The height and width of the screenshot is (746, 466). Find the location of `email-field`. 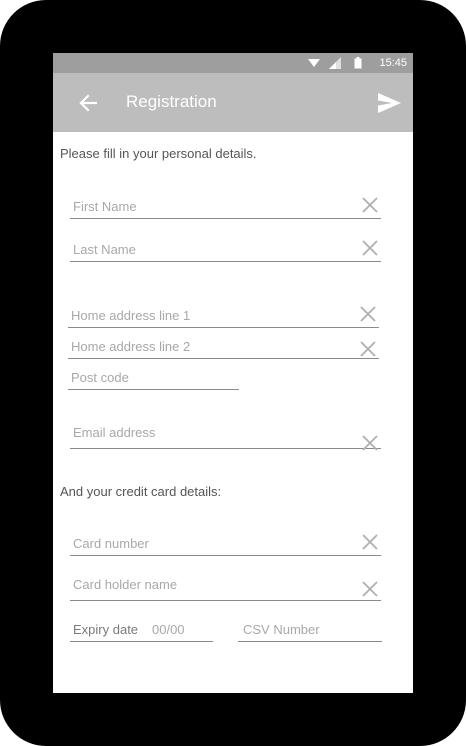

email-field is located at coordinates (225, 435).